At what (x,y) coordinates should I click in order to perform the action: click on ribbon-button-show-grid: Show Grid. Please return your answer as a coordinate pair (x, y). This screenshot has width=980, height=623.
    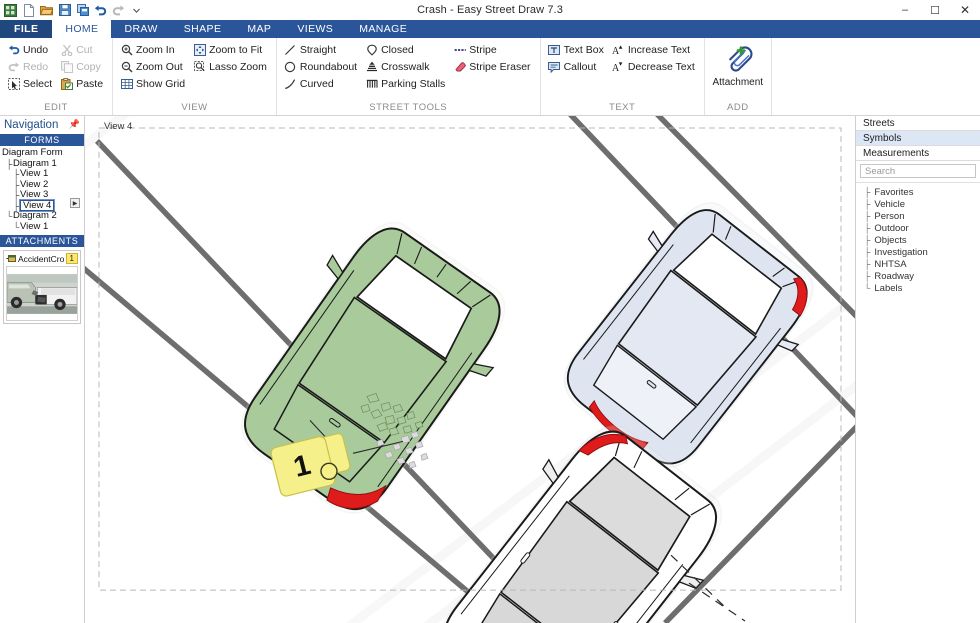
    Looking at the image, I should click on (153, 83).